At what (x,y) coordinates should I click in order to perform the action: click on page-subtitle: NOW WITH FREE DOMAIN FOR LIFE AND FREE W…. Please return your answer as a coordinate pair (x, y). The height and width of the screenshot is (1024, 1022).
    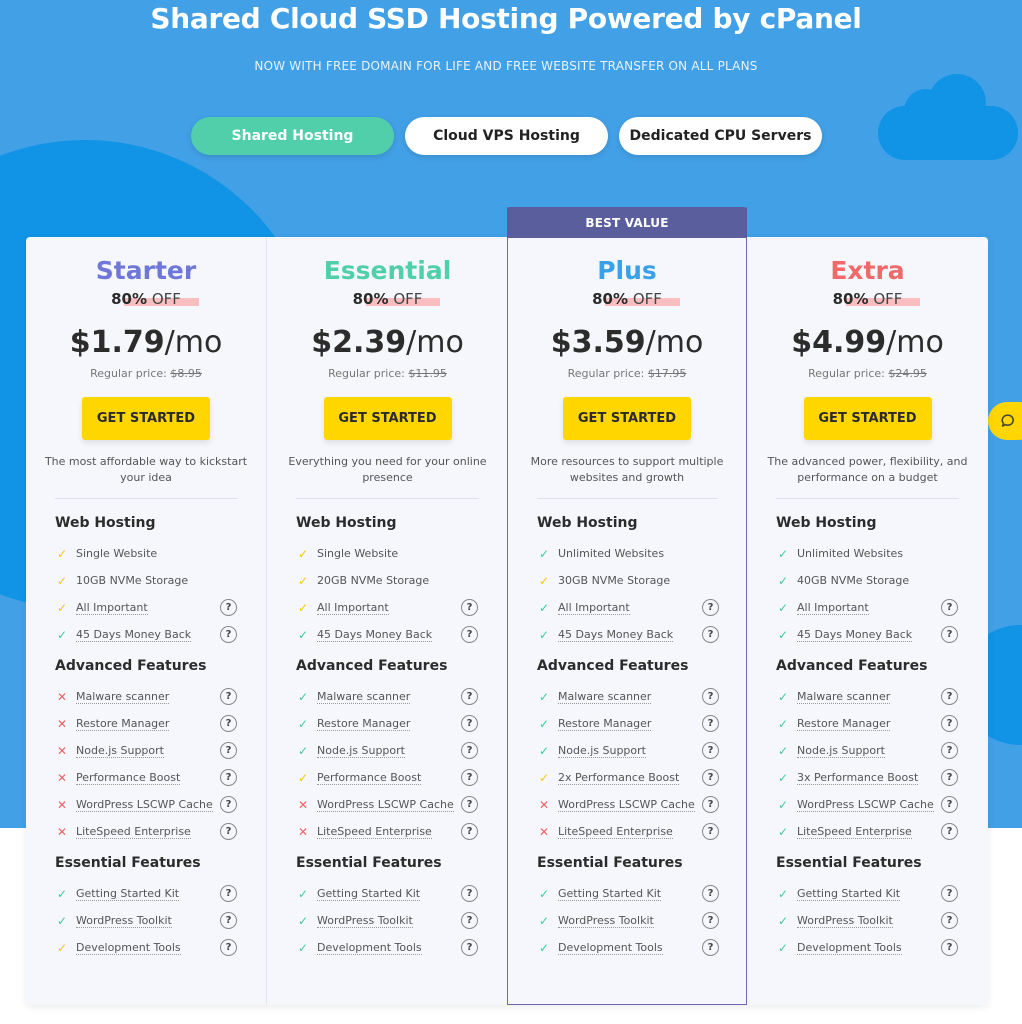
    Looking at the image, I should click on (506, 66).